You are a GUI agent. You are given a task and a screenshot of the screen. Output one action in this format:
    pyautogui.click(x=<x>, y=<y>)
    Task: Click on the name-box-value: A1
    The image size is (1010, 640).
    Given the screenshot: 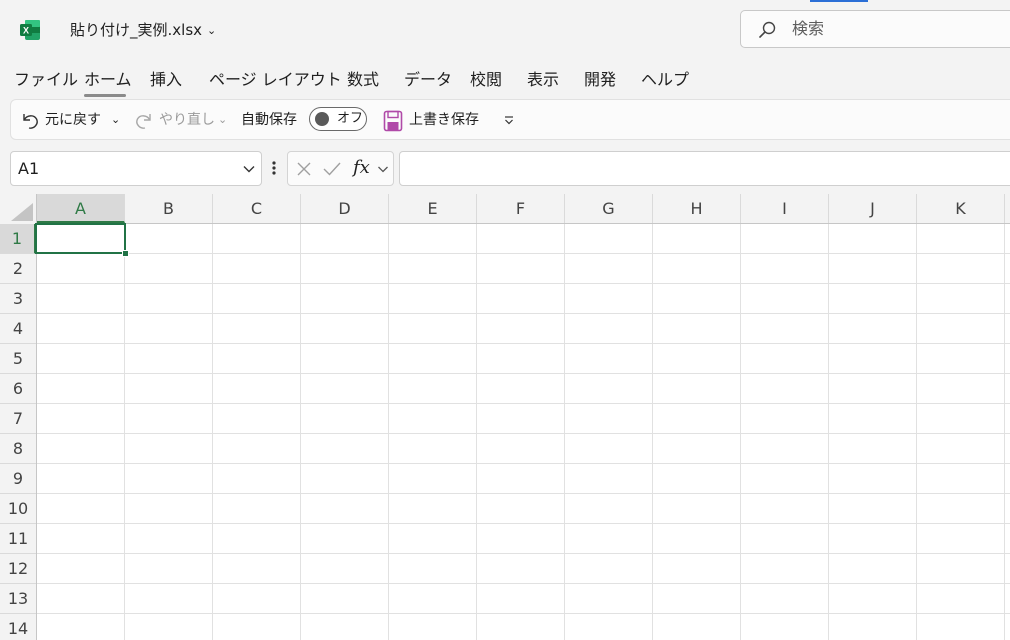 What is the action you would take?
    pyautogui.click(x=29, y=168)
    